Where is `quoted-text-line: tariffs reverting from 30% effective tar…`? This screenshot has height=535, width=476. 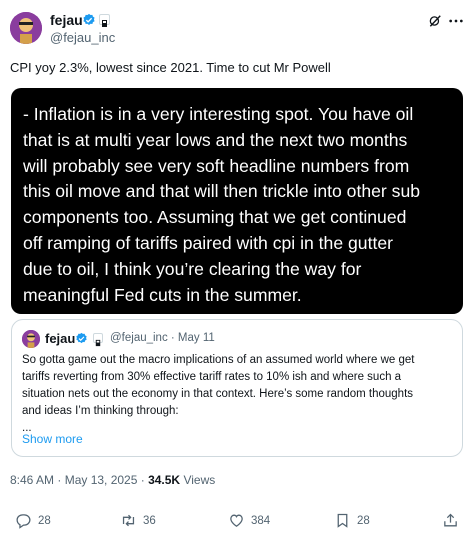 quoted-text-line: tariffs reverting from 30% effective tar… is located at coordinates (212, 377).